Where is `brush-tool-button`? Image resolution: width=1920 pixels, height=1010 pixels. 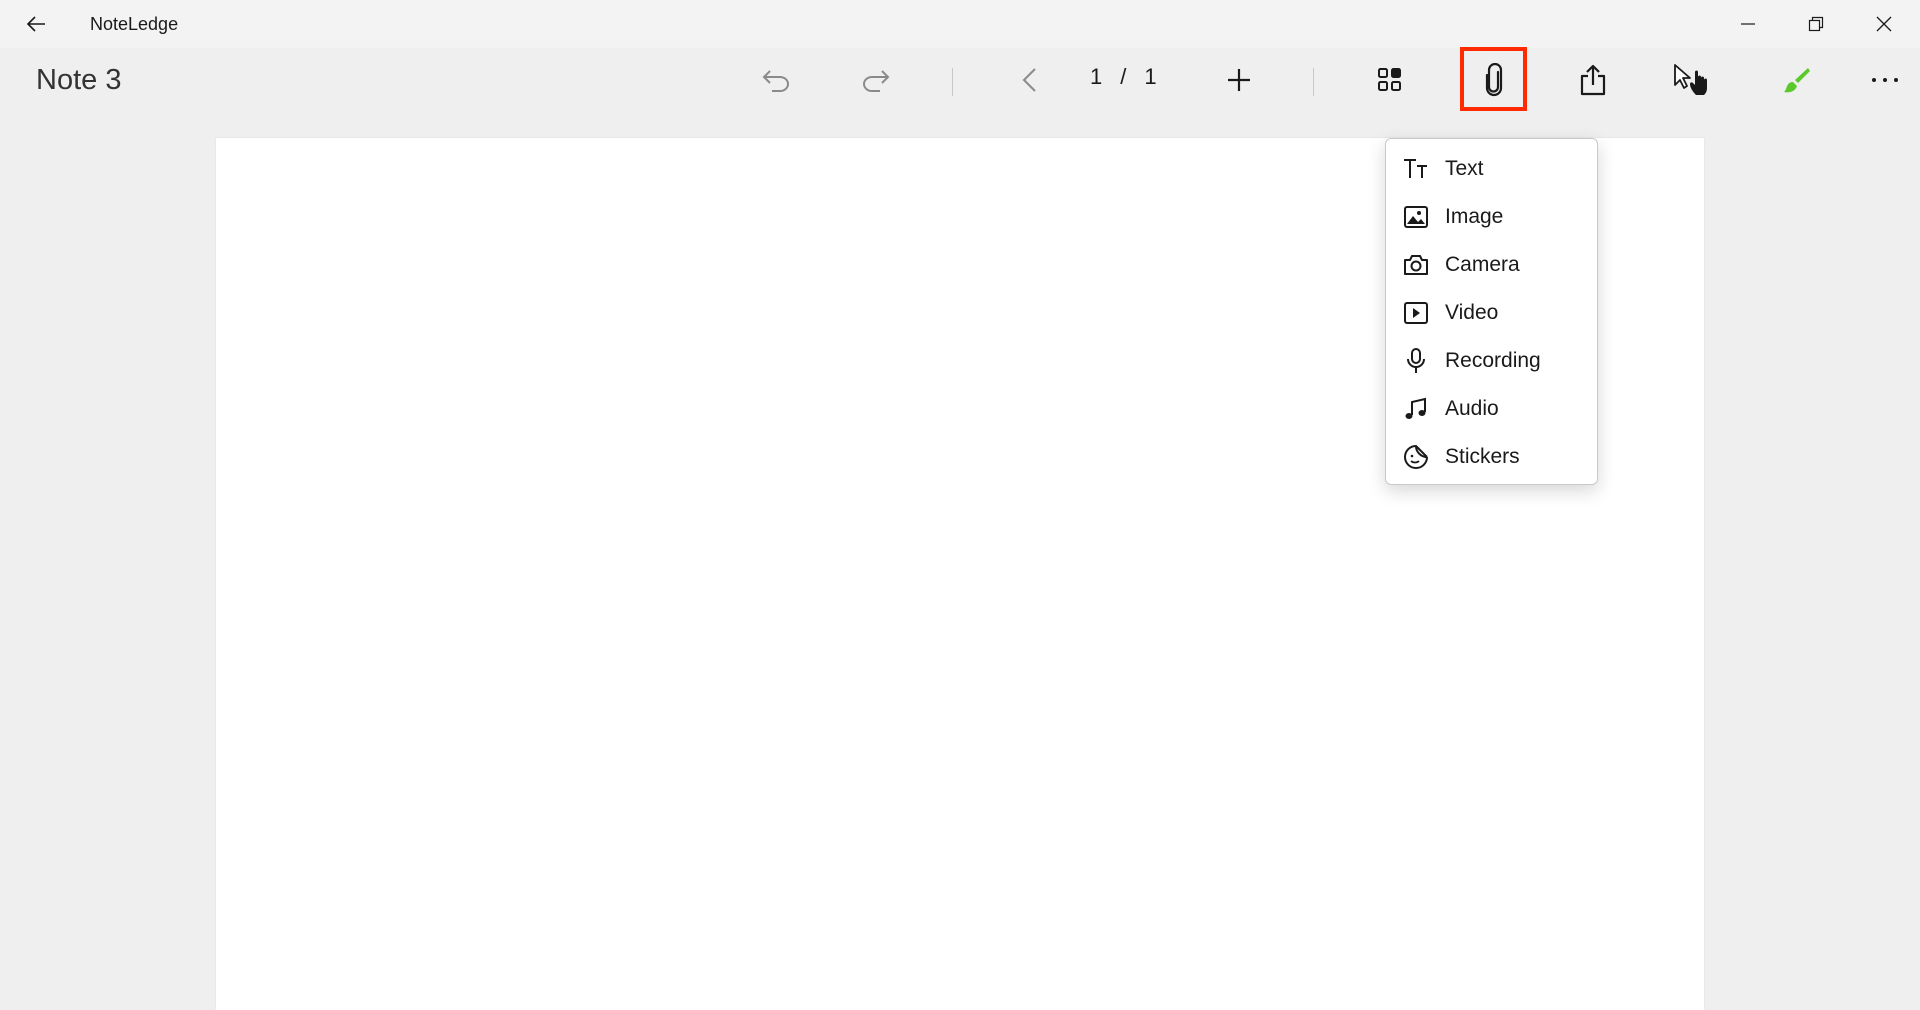 brush-tool-button is located at coordinates (1797, 80).